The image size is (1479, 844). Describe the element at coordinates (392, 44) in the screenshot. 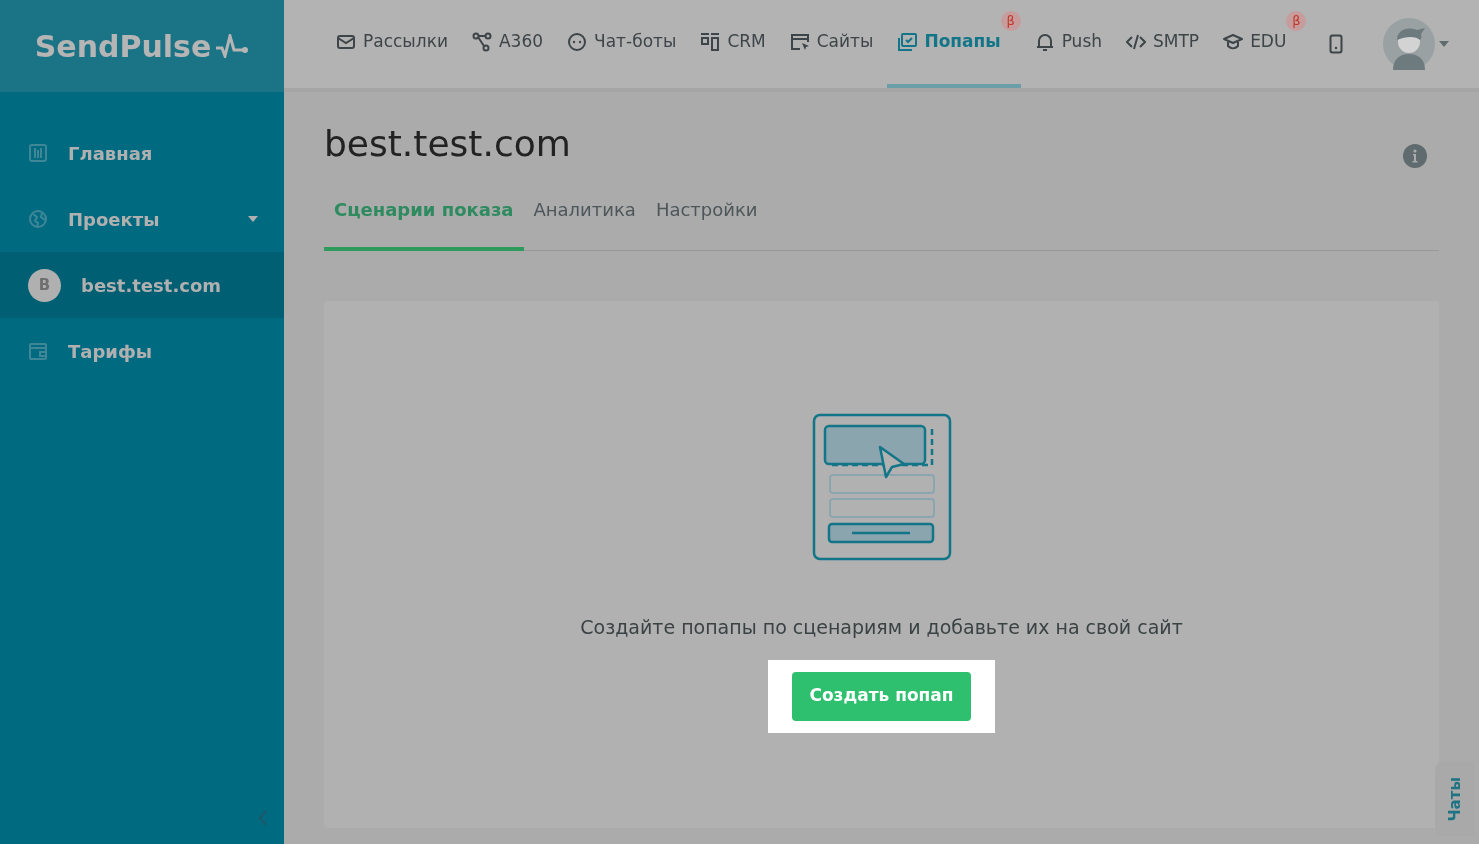

I see `nav-tab: Рассылки` at that location.